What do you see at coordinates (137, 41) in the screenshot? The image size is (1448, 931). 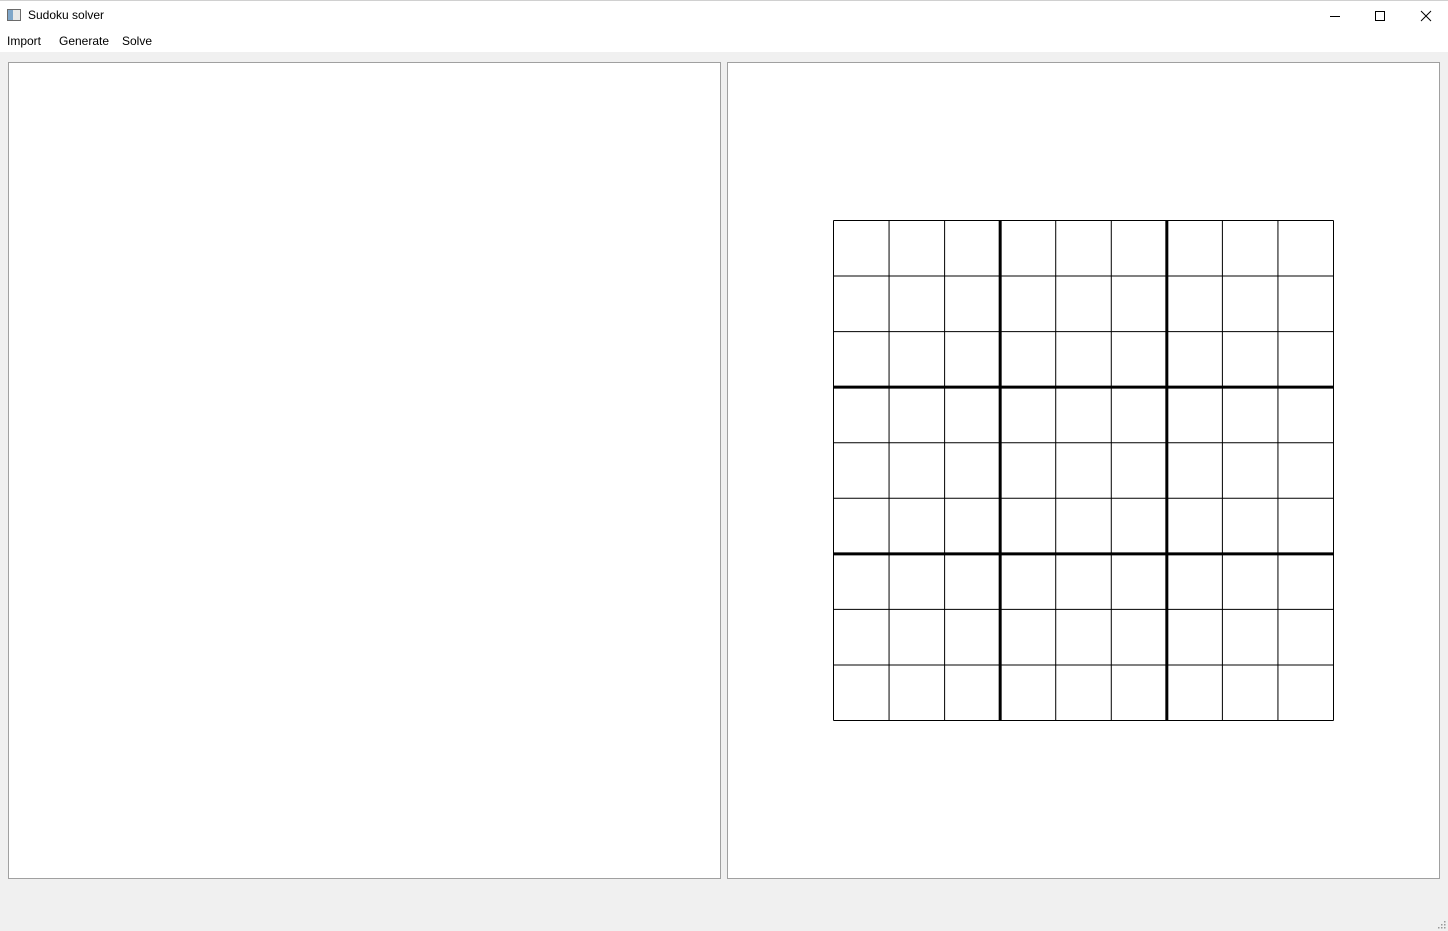 I see `menu-solve: Solve` at bounding box center [137, 41].